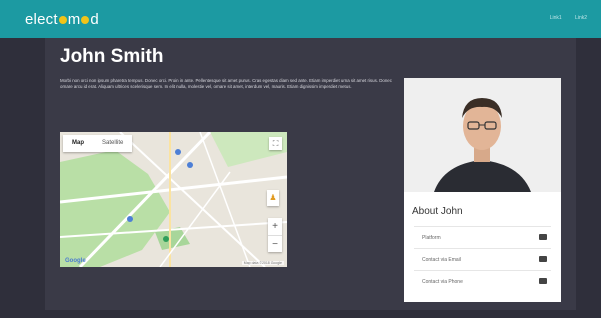 This screenshot has width=601, height=318. What do you see at coordinates (543, 259) in the screenshot?
I see `envelope-icon` at bounding box center [543, 259].